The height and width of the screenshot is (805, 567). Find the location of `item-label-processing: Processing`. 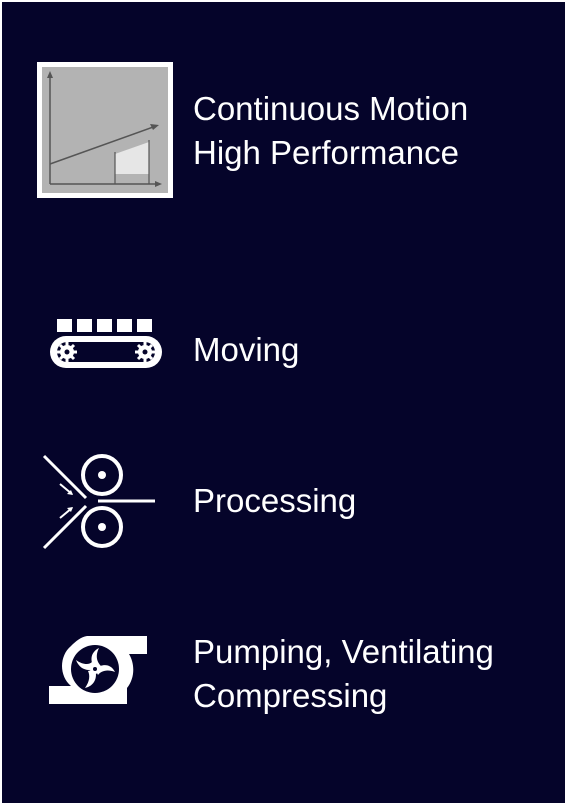

item-label-processing: Processing is located at coordinates (275, 500).